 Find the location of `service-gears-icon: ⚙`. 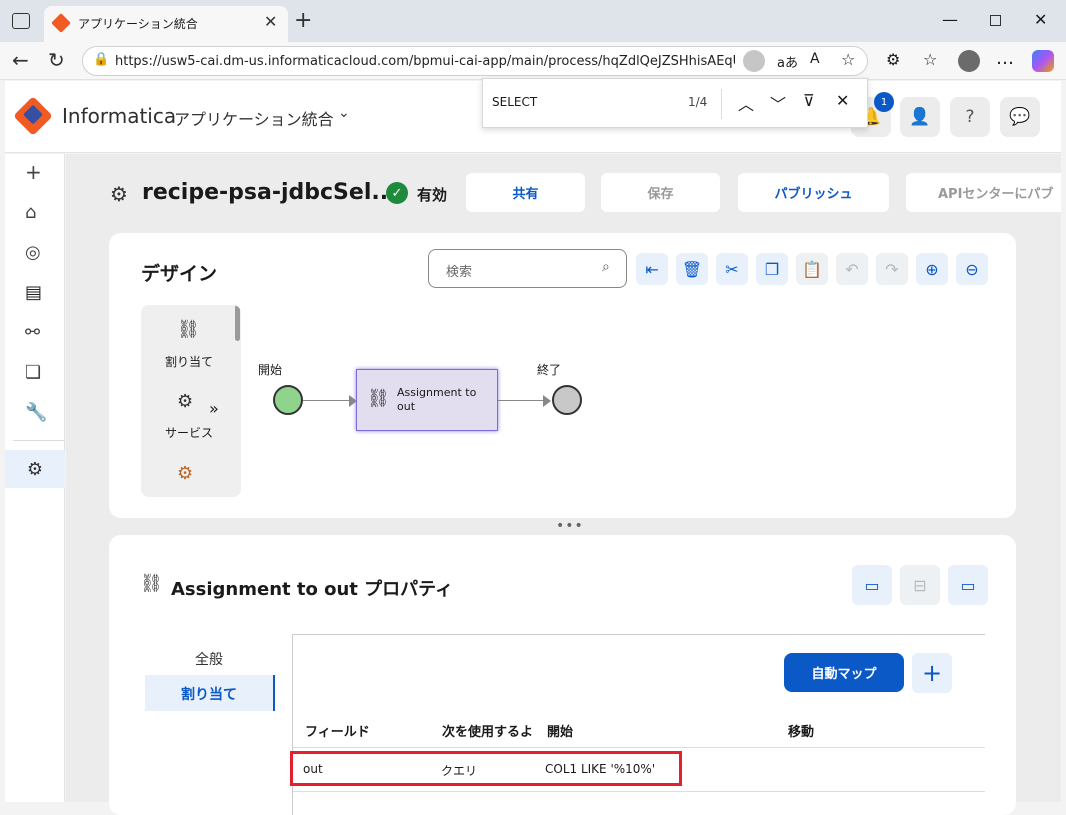

service-gears-icon: ⚙ is located at coordinates (185, 401).